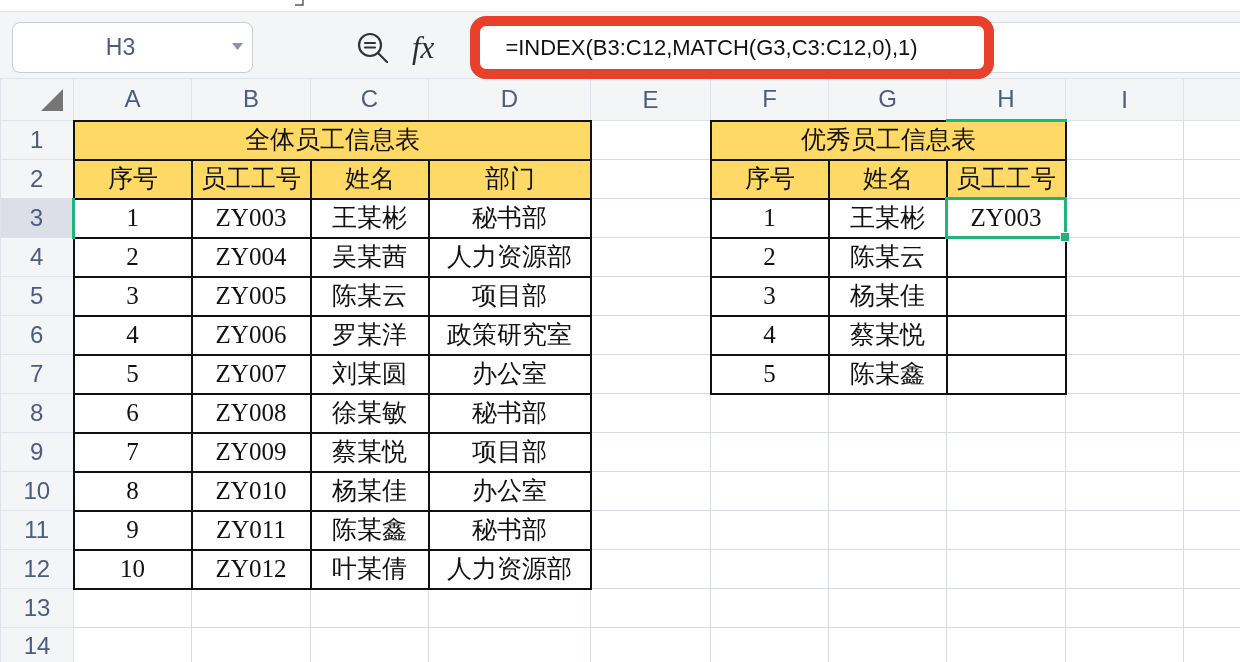 The height and width of the screenshot is (662, 1240). Describe the element at coordinates (369, 257) in the screenshot. I see `table-cell: 吴某茜` at that location.